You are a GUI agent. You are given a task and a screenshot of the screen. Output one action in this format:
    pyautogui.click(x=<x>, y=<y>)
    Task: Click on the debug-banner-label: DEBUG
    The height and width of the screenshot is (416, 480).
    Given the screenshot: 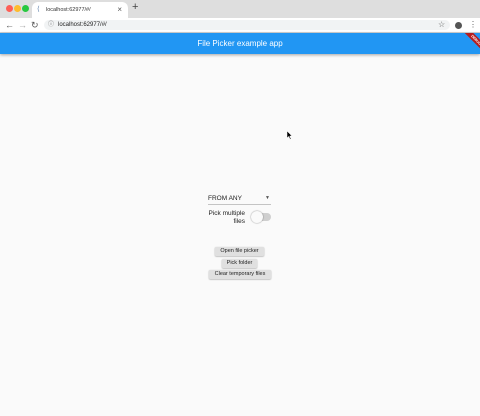 What is the action you would take?
    pyautogui.click(x=469, y=45)
    